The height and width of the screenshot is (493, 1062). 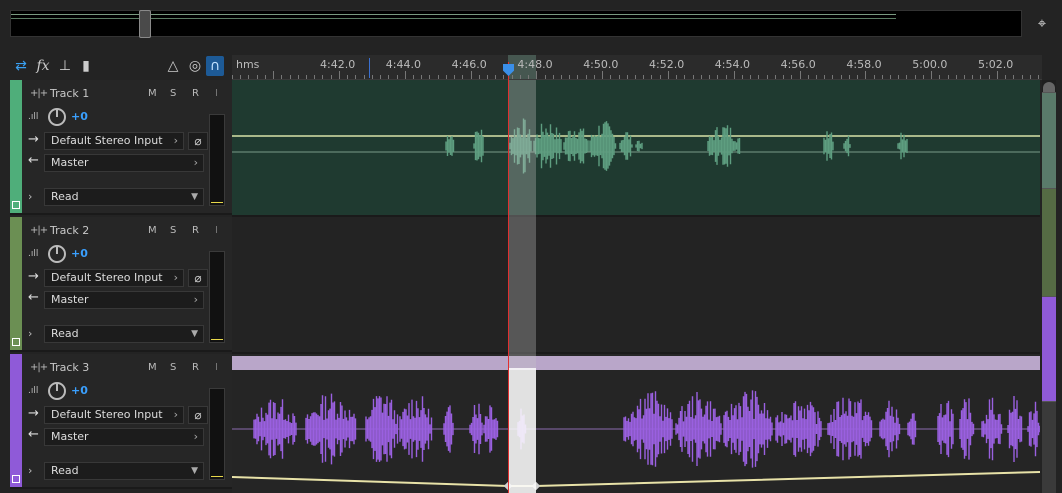 I want to click on track-name: Track 3, so click(x=69, y=367).